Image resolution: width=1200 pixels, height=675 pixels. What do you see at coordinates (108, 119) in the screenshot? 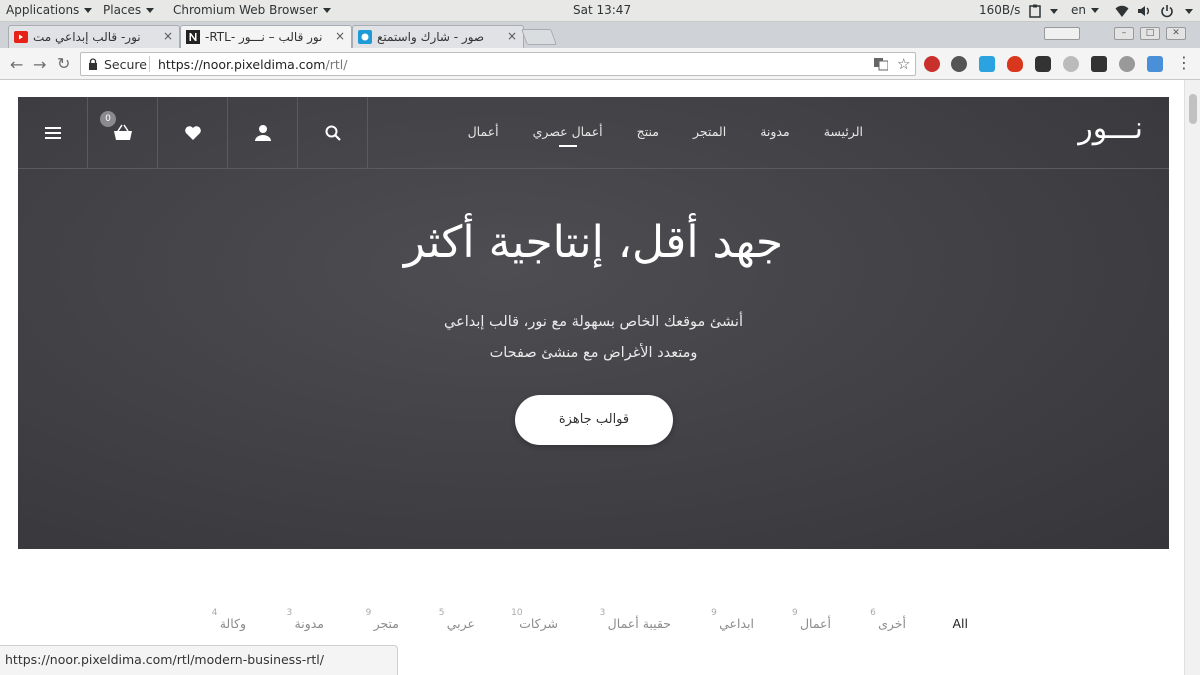
I see `cart-count-badge: 0` at bounding box center [108, 119].